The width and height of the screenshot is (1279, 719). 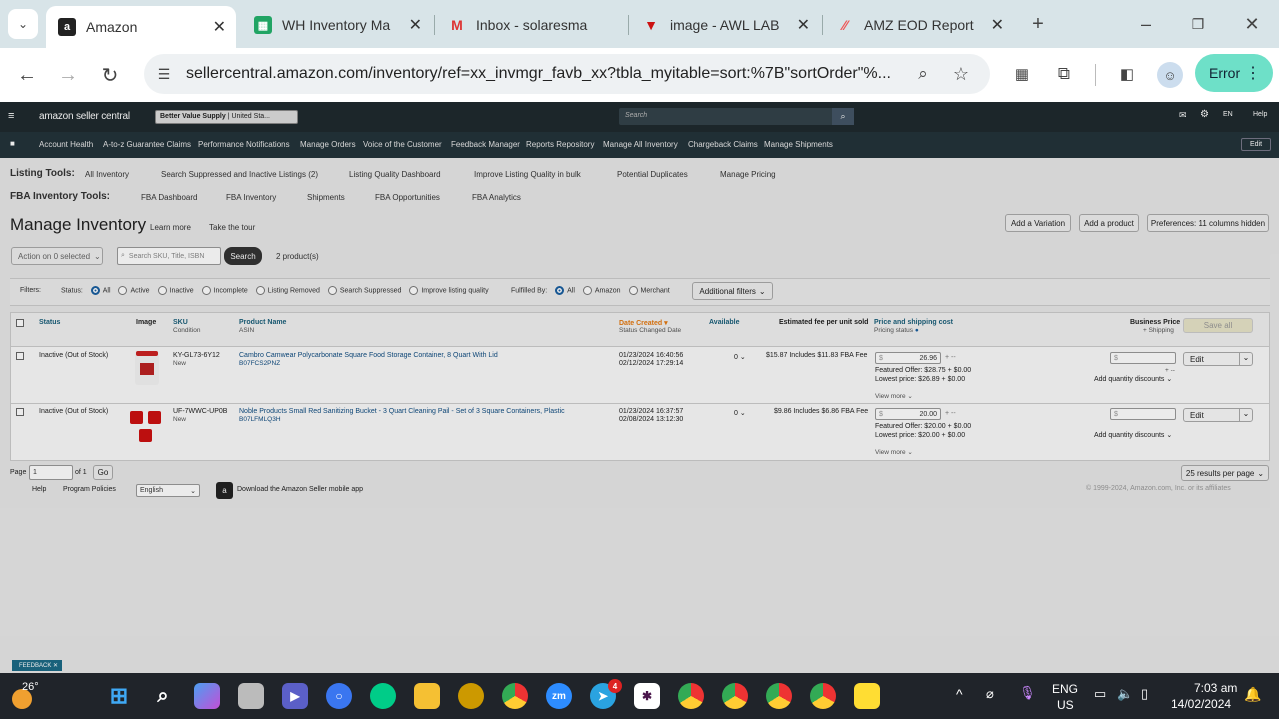 What do you see at coordinates (119, 696) in the screenshot?
I see `start-icon: ⊞` at bounding box center [119, 696].